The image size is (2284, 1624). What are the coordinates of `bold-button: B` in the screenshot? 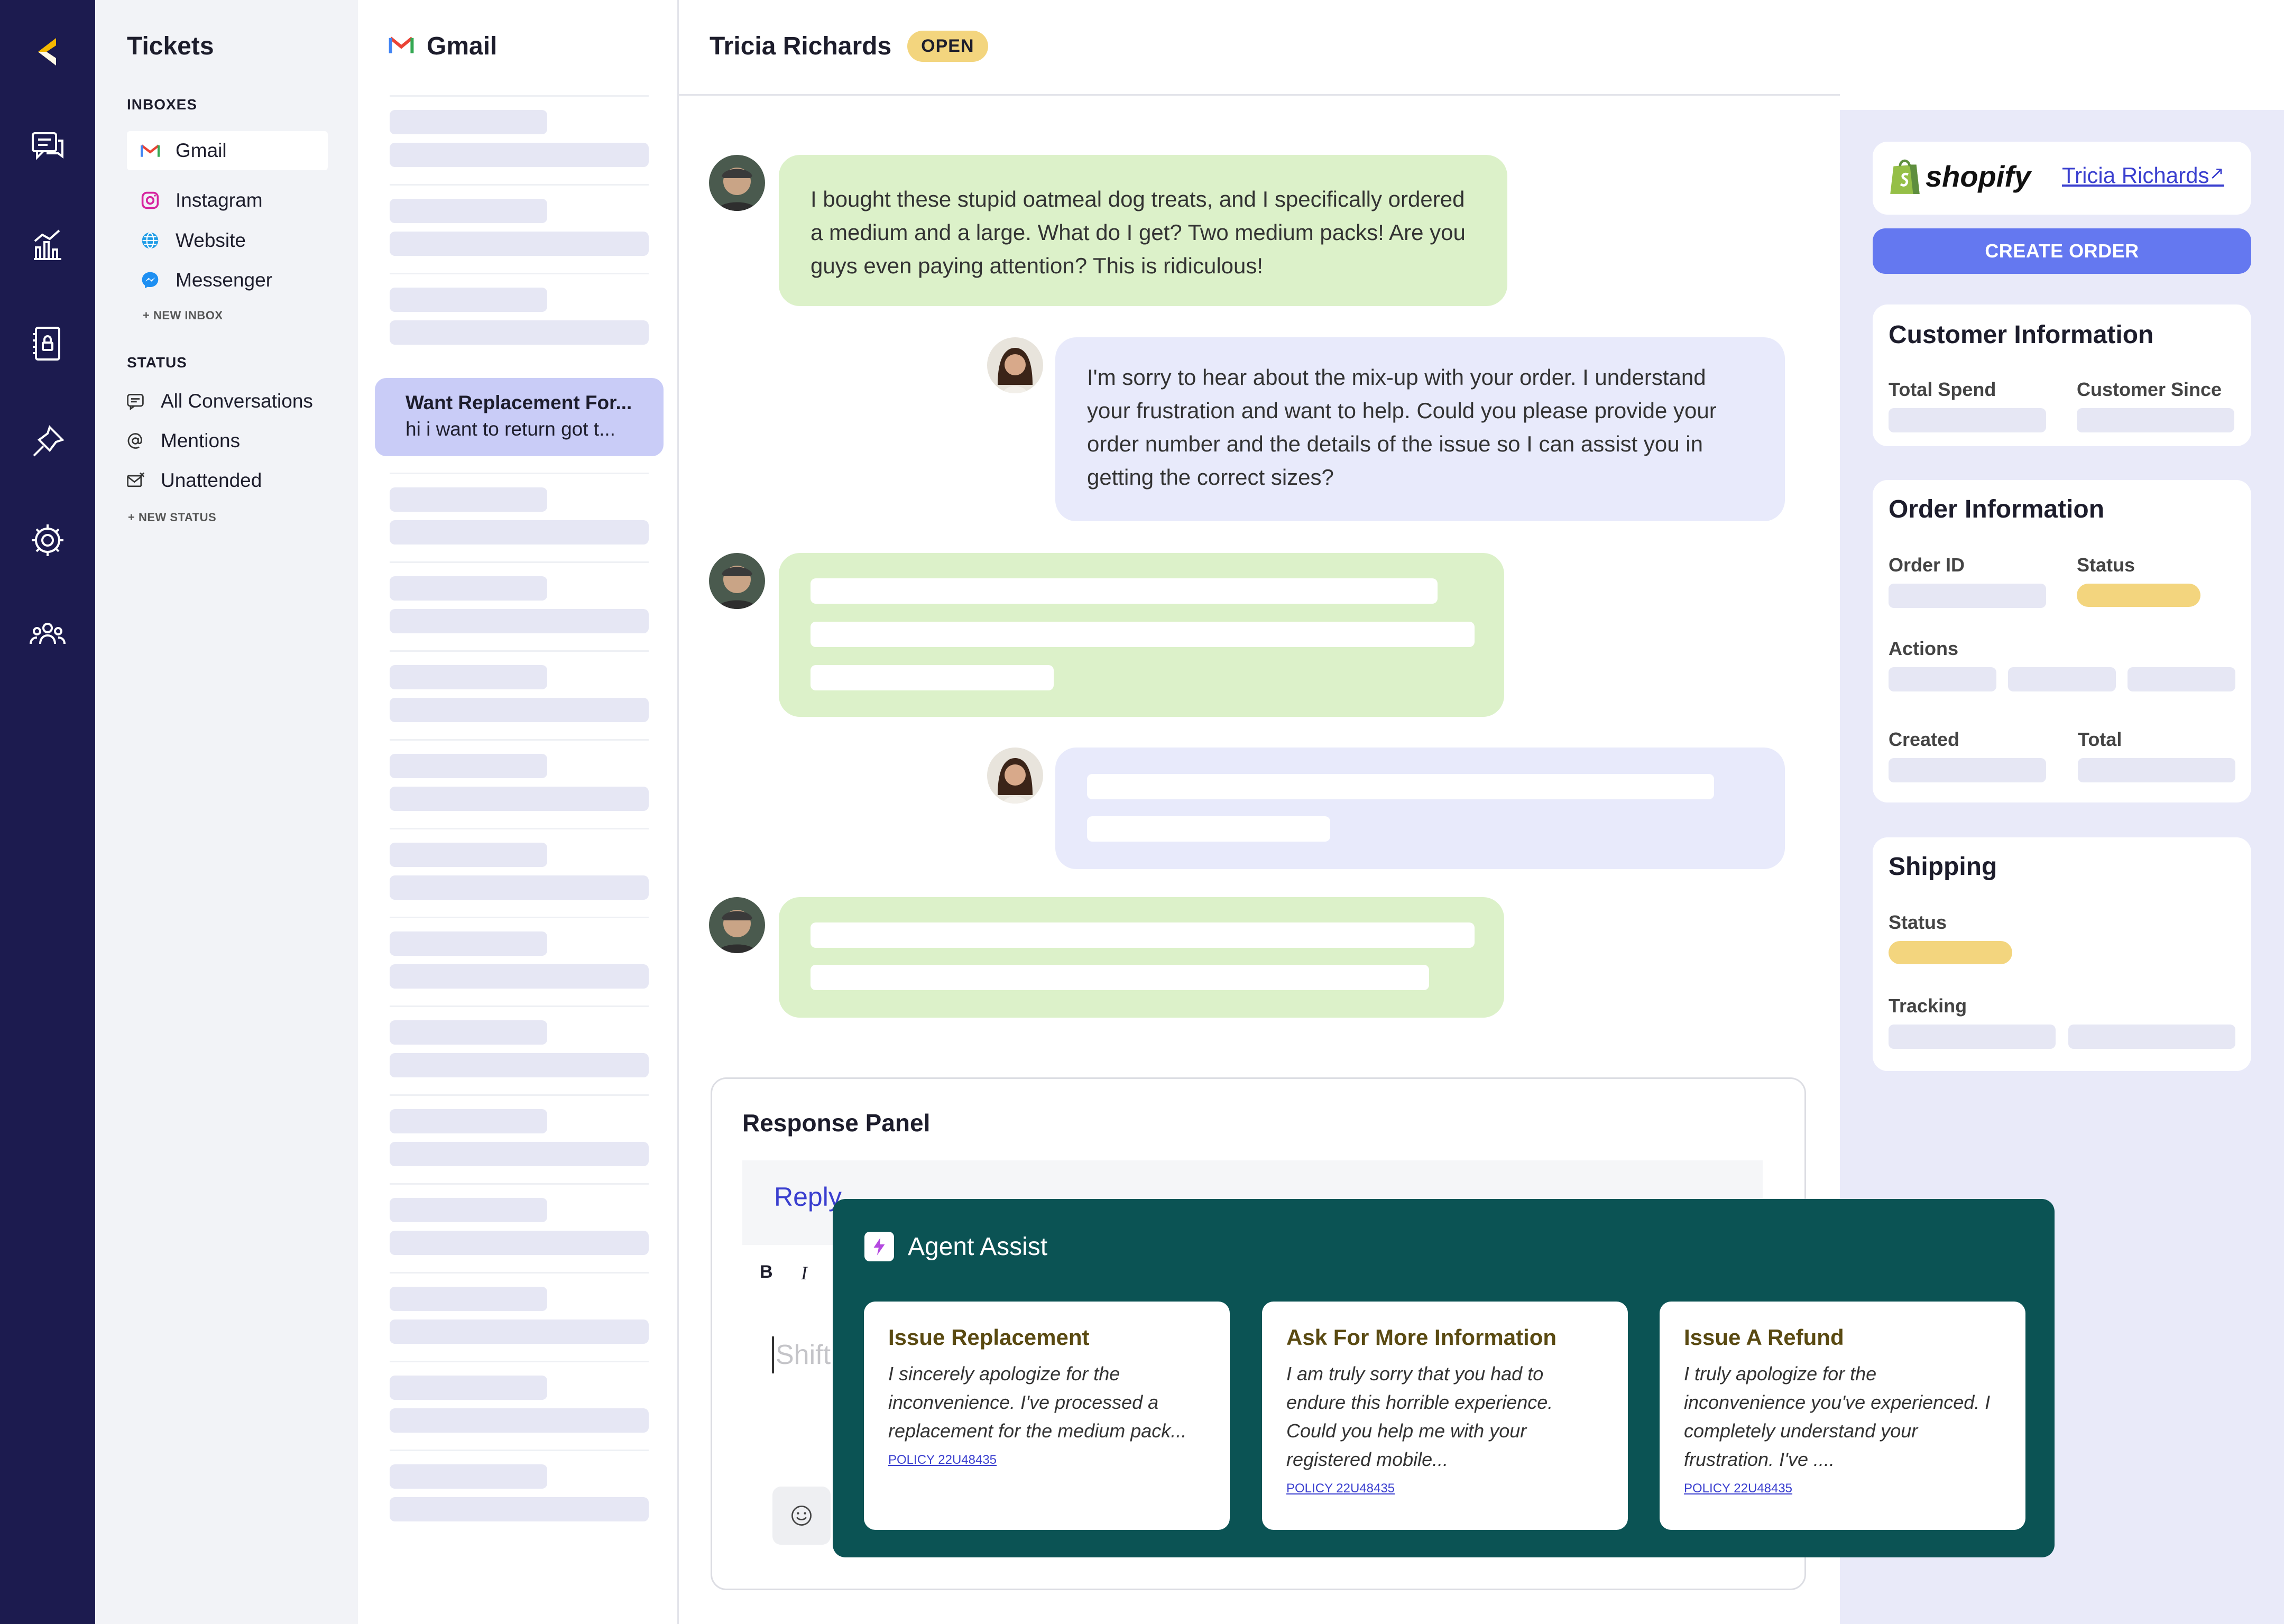 It's located at (766, 1272).